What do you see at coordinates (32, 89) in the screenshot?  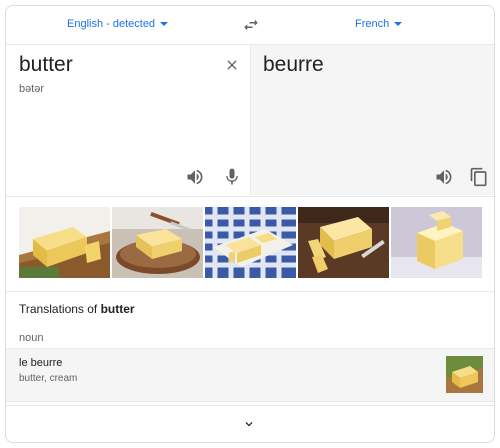 I see `source-transliteration: bətər` at bounding box center [32, 89].